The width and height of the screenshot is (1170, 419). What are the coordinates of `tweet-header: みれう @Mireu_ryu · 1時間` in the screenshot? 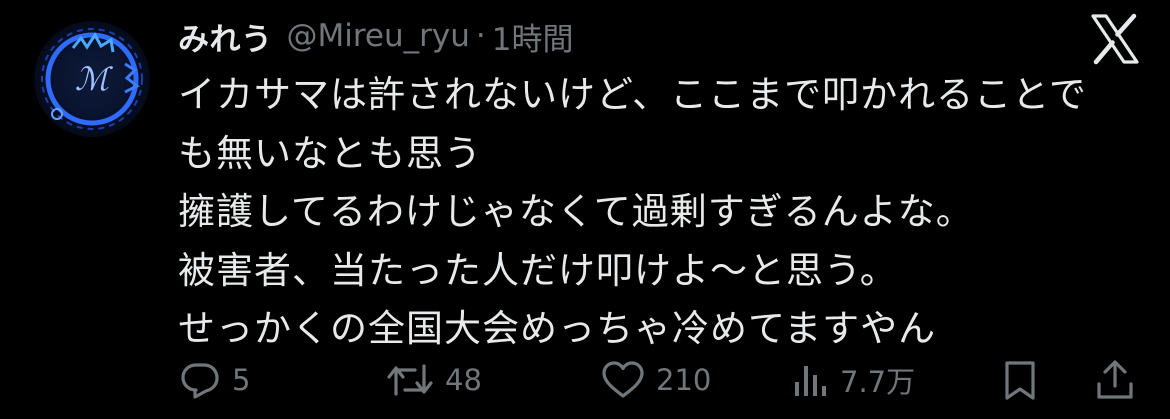 It's located at (375, 36).